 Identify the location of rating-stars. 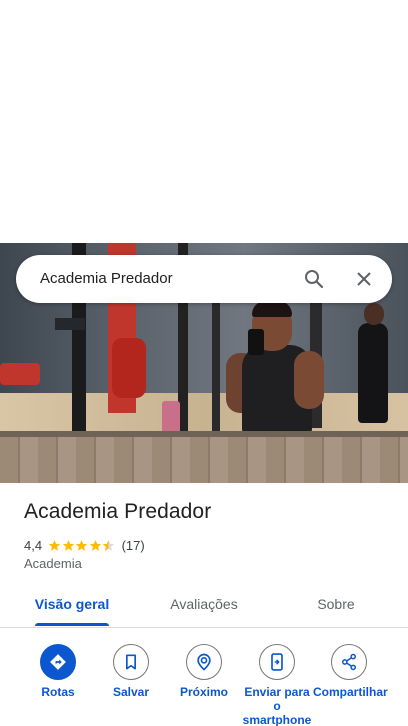
(82, 545).